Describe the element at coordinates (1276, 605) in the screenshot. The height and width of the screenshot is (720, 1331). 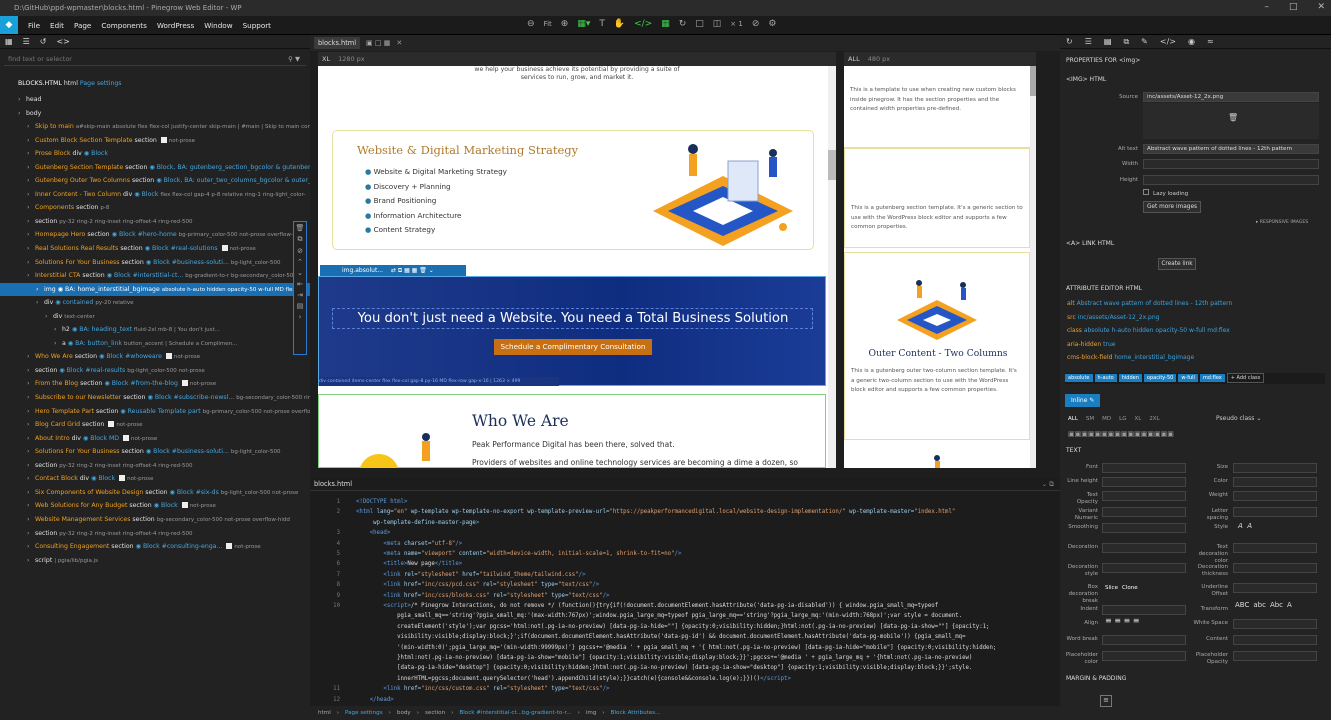
I see `transform-option: Abc` at that location.